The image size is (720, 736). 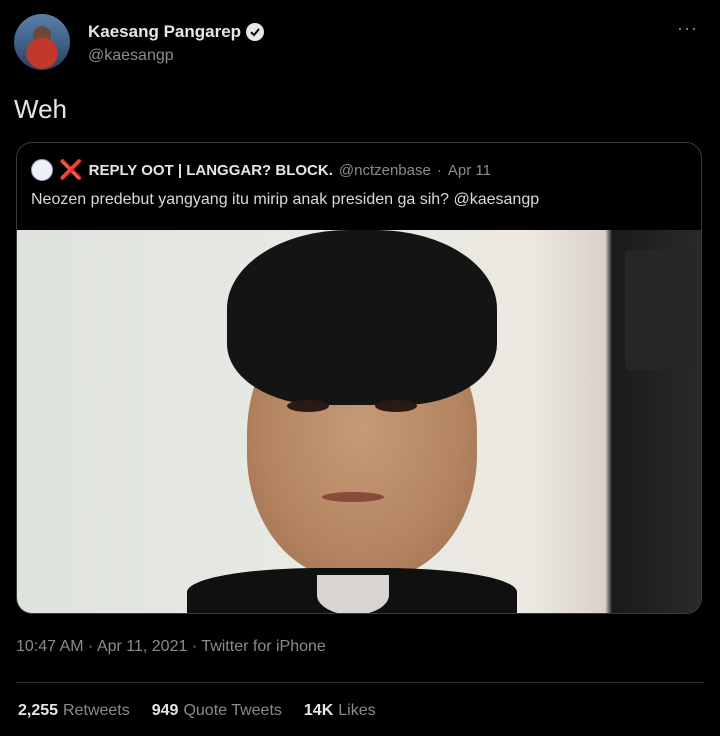 I want to click on engagement-stats: 2,255 Retweets 949 Quote Tweets 14K Likes, so click(x=197, y=711).